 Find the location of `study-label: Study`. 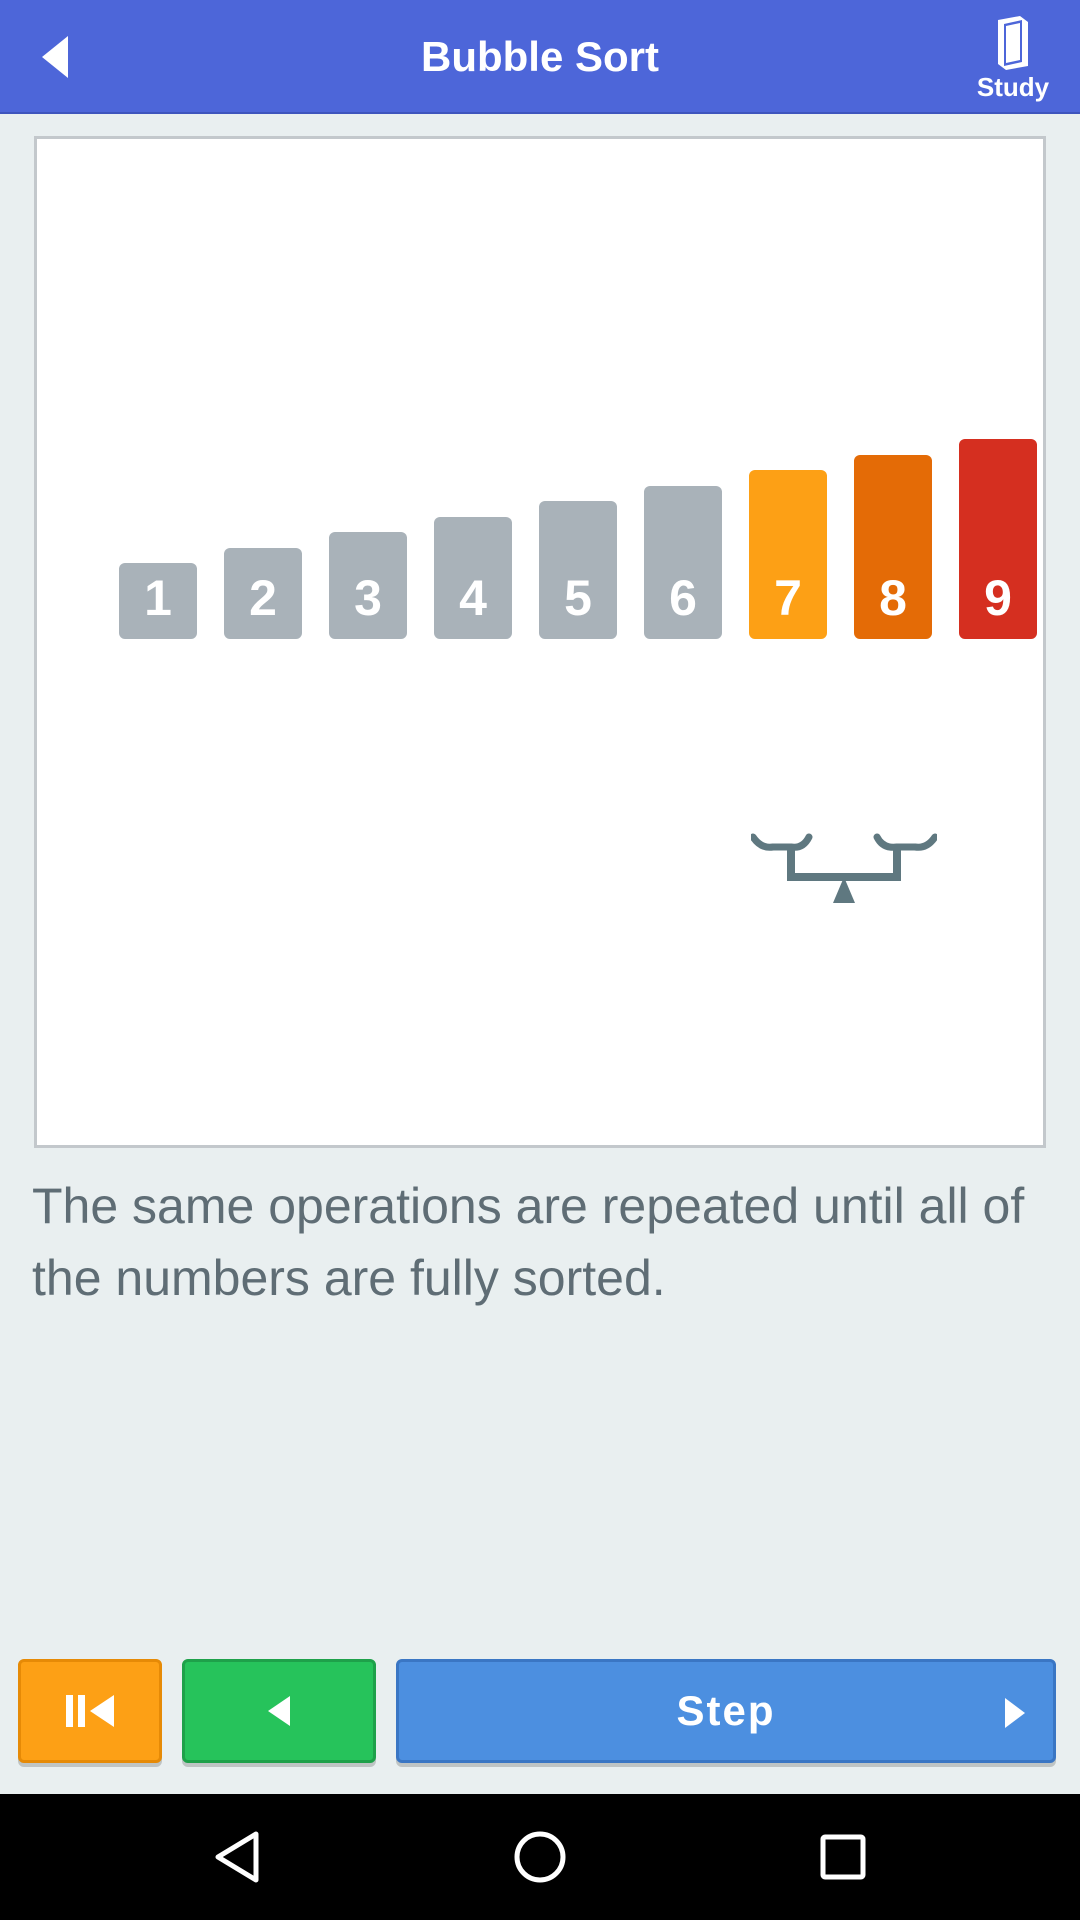

study-label: Study is located at coordinates (1013, 87).